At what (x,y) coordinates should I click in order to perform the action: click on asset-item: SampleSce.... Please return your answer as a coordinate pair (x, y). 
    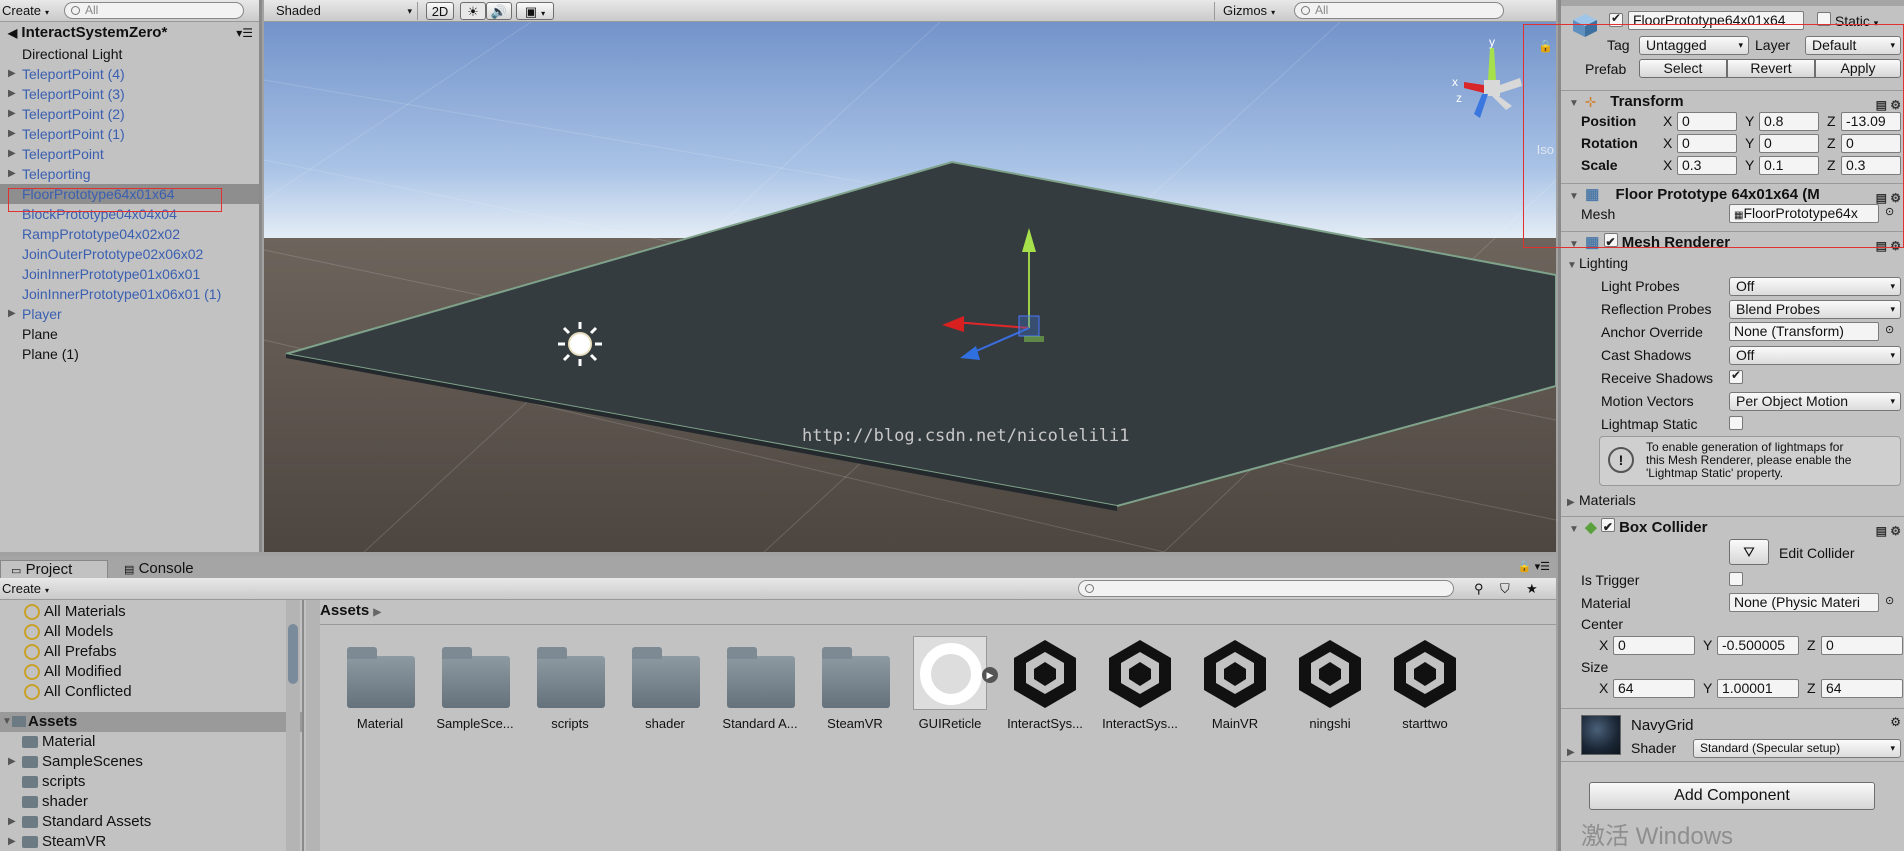
    Looking at the image, I should click on (475, 683).